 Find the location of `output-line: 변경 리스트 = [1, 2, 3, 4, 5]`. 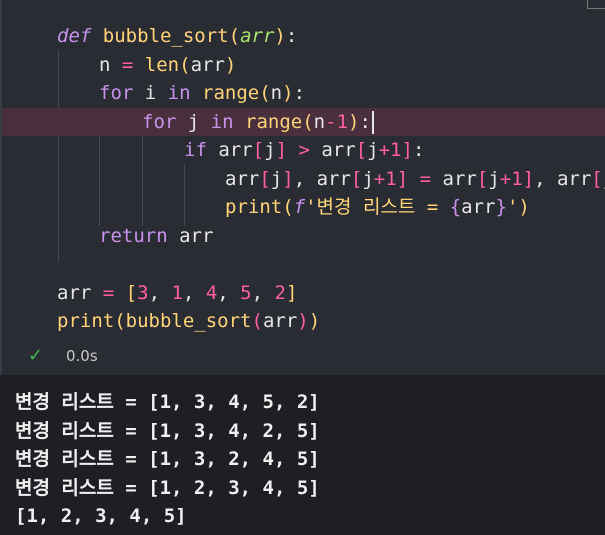

output-line: 변경 리스트 = [1, 2, 3, 4, 5] is located at coordinates (167, 488).